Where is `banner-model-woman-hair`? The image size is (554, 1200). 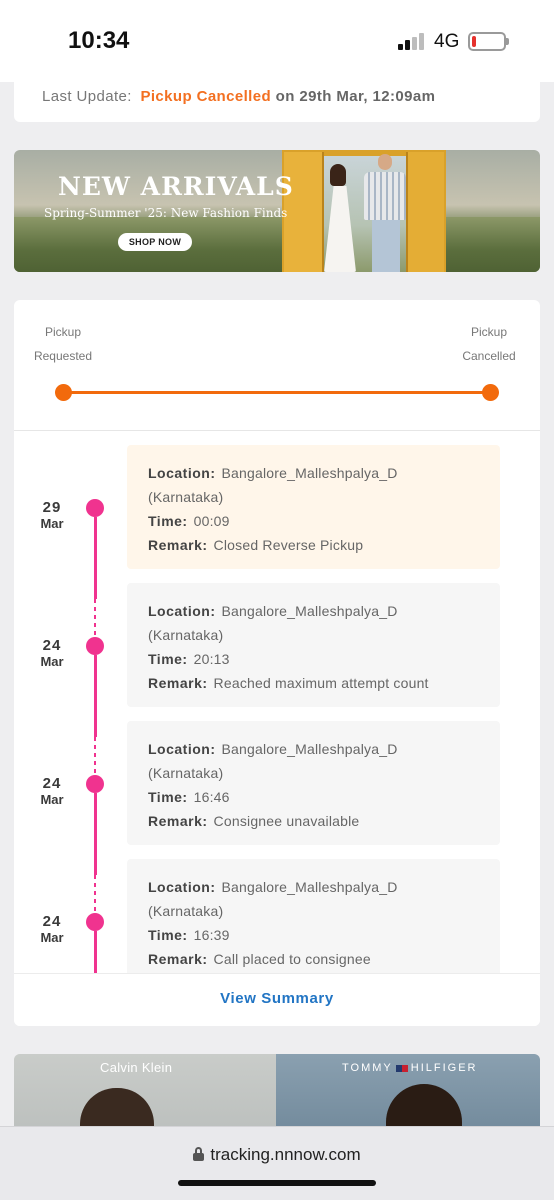
banner-model-woman-hair is located at coordinates (338, 175).